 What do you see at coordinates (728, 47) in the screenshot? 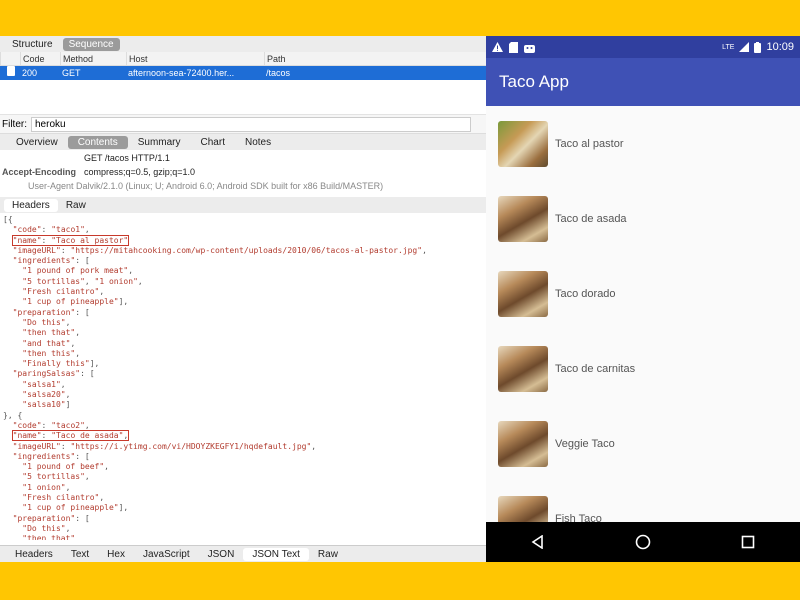
I see `lte-label: LTE` at bounding box center [728, 47].